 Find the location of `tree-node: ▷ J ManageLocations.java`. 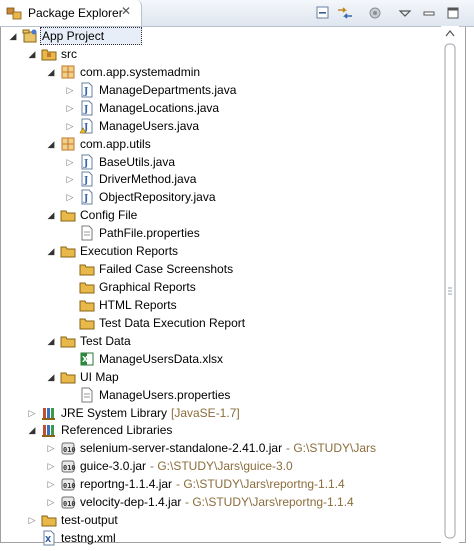

tree-node: ▷ J ManageLocations.java is located at coordinates (220, 108).